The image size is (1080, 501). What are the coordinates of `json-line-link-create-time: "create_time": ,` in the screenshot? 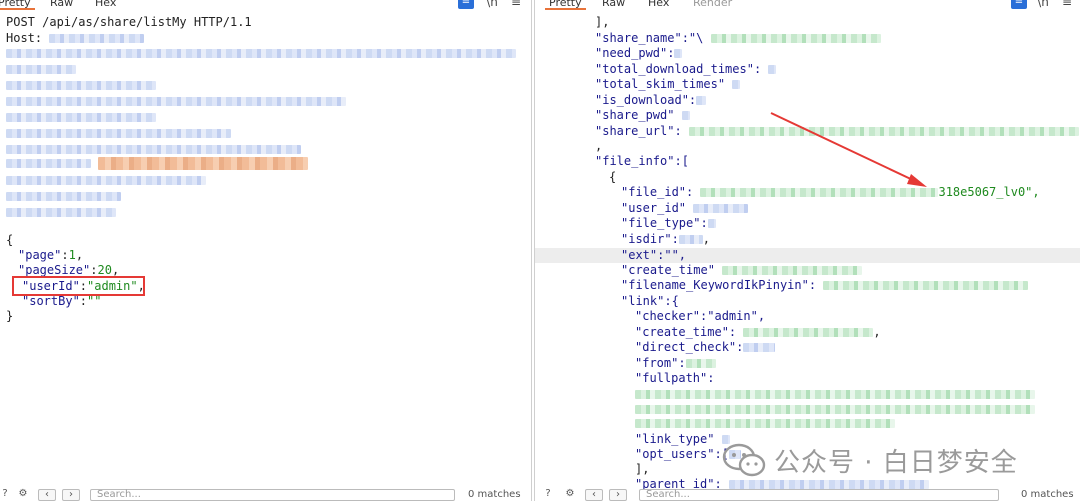 It's located at (758, 332).